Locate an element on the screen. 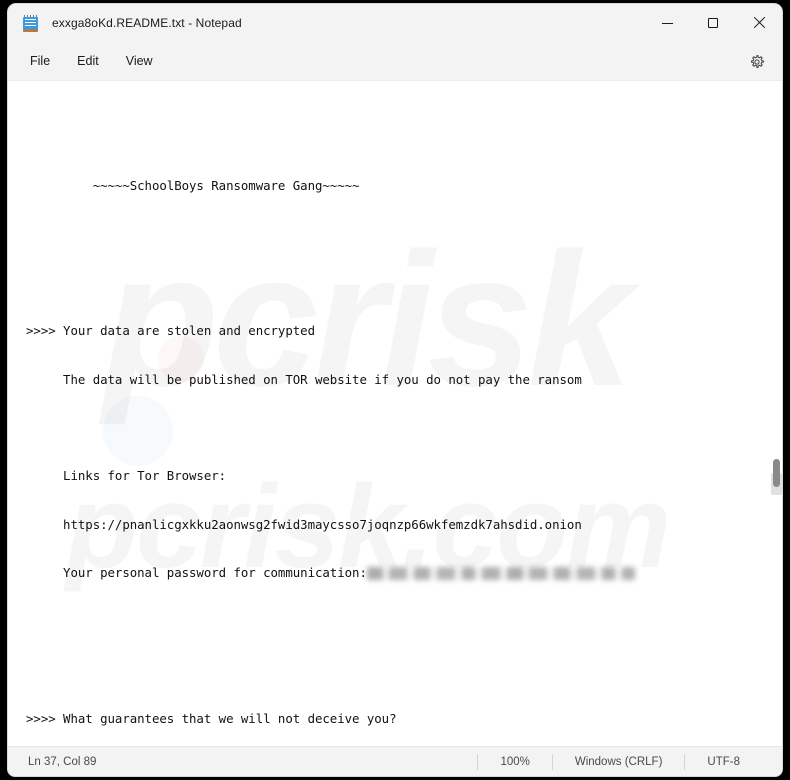 This screenshot has width=790, height=780. maximize-button is located at coordinates (713, 23).